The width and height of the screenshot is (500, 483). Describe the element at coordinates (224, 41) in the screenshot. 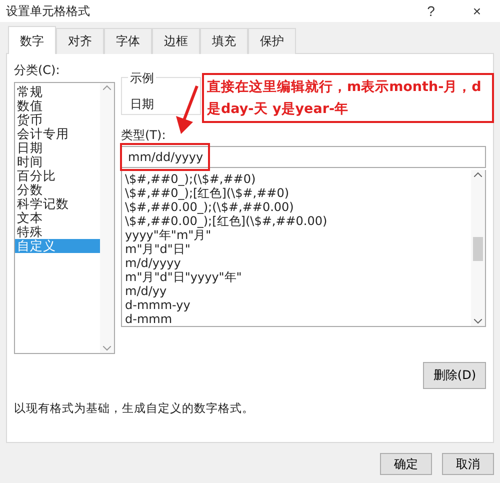

I see `tab: 填充` at that location.